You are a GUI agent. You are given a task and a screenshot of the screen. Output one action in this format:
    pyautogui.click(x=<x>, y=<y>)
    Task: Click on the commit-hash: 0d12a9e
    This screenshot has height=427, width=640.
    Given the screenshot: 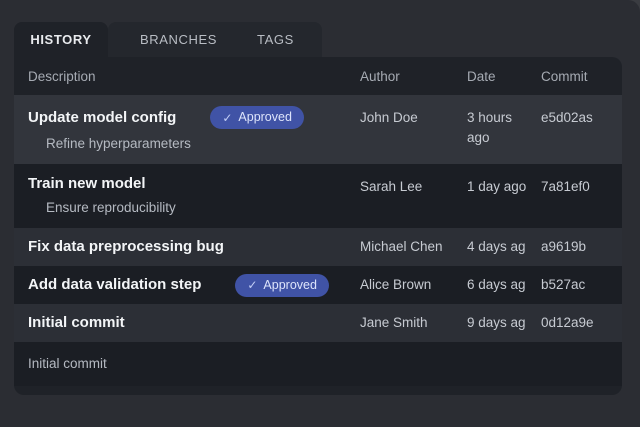 What is the action you would take?
    pyautogui.click(x=567, y=323)
    